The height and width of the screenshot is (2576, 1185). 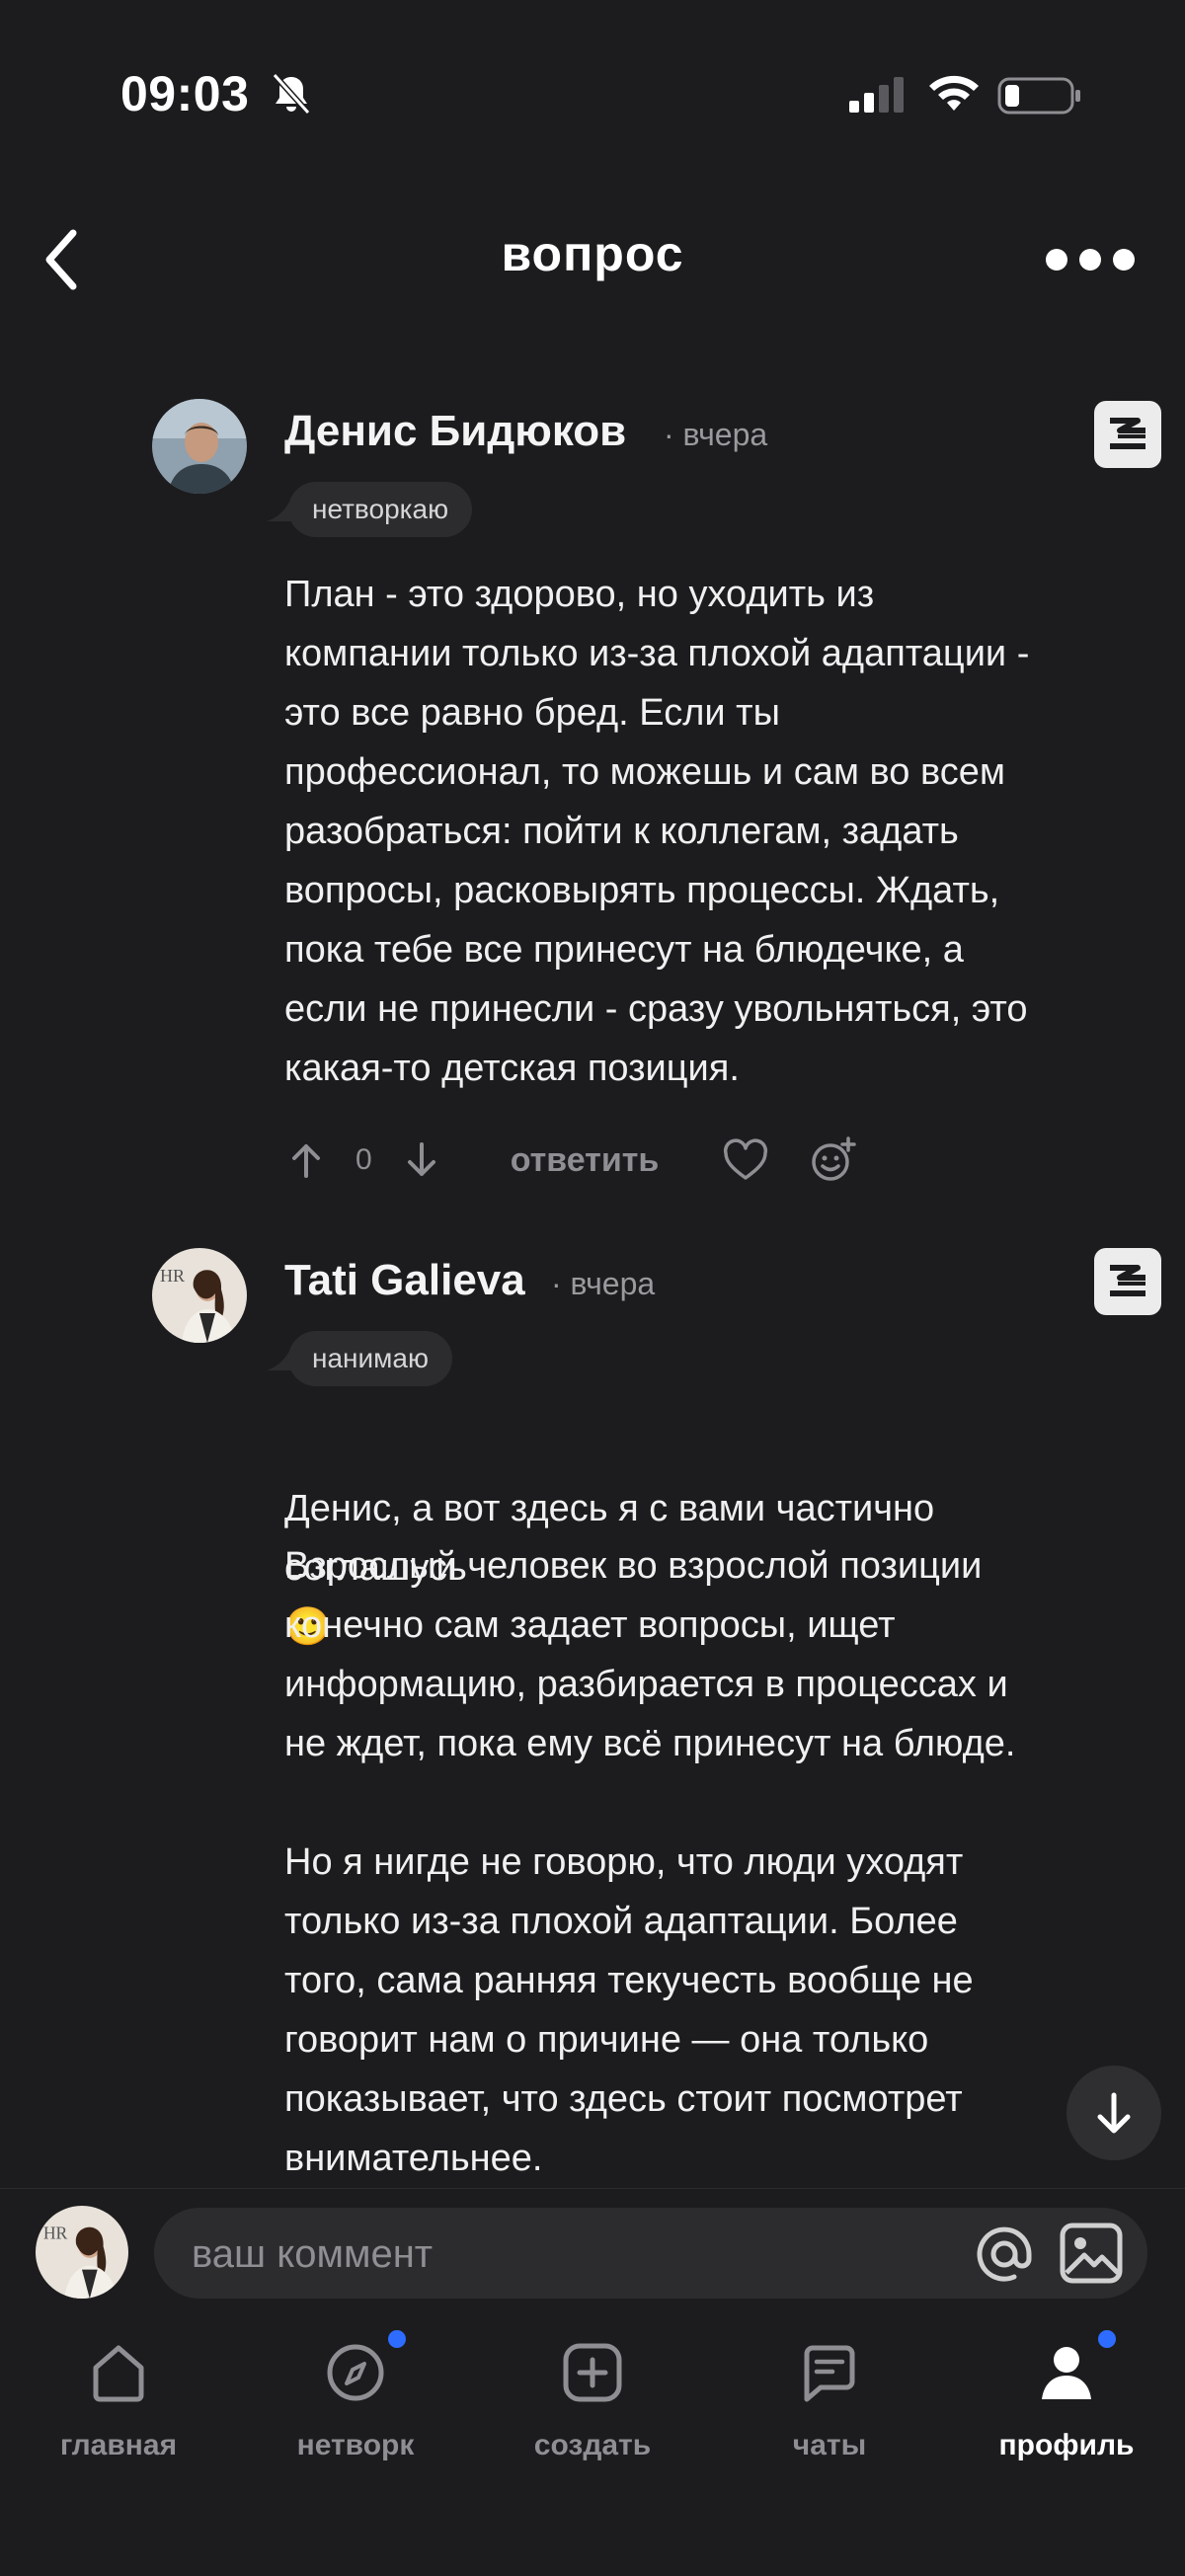 I want to click on wifi-icon, so click(x=954, y=93).